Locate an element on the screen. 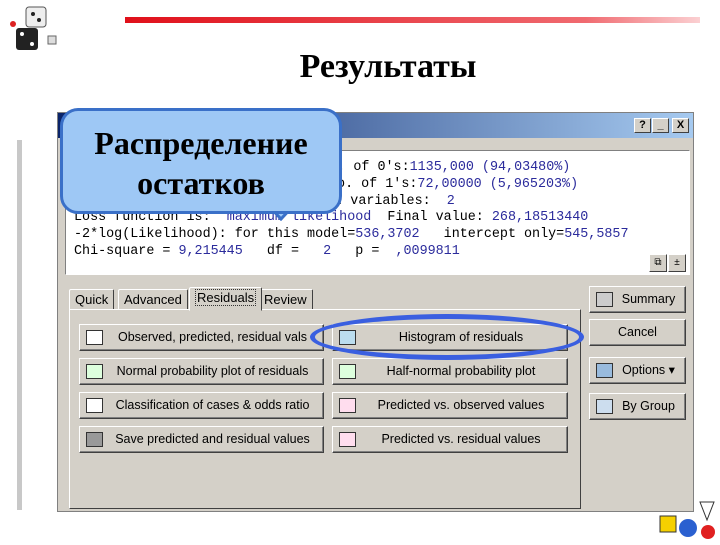 The height and width of the screenshot is (545, 720). options-icon is located at coordinates (604, 370).